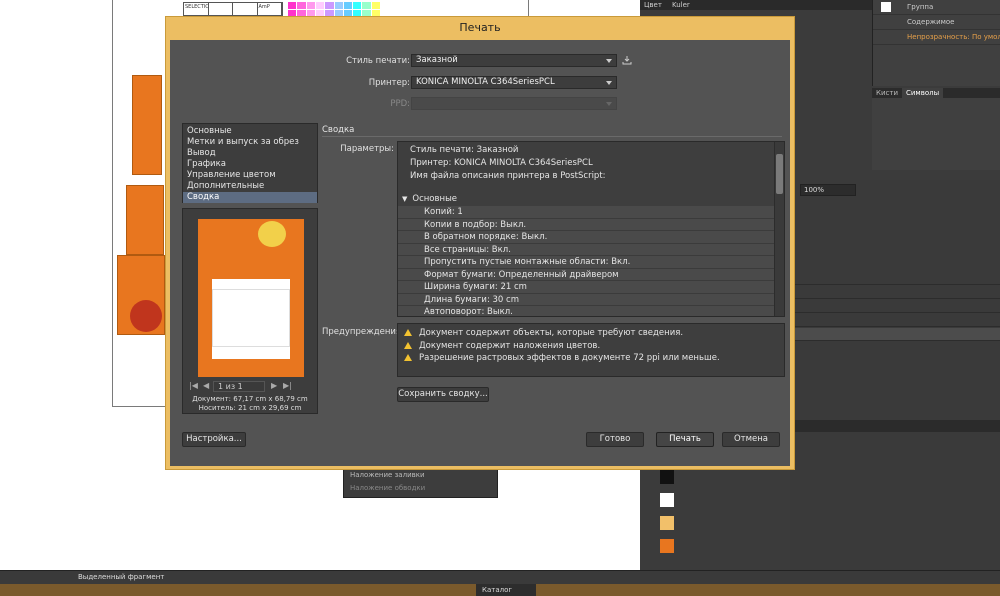  What do you see at coordinates (506, 590) in the screenshot?
I see `color-catalog-tab: Каталог цветов` at bounding box center [506, 590].